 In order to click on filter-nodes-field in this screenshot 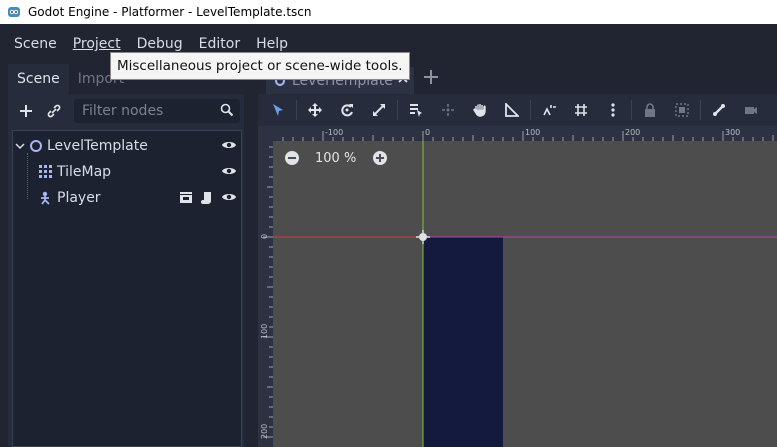, I will do `click(157, 111)`.